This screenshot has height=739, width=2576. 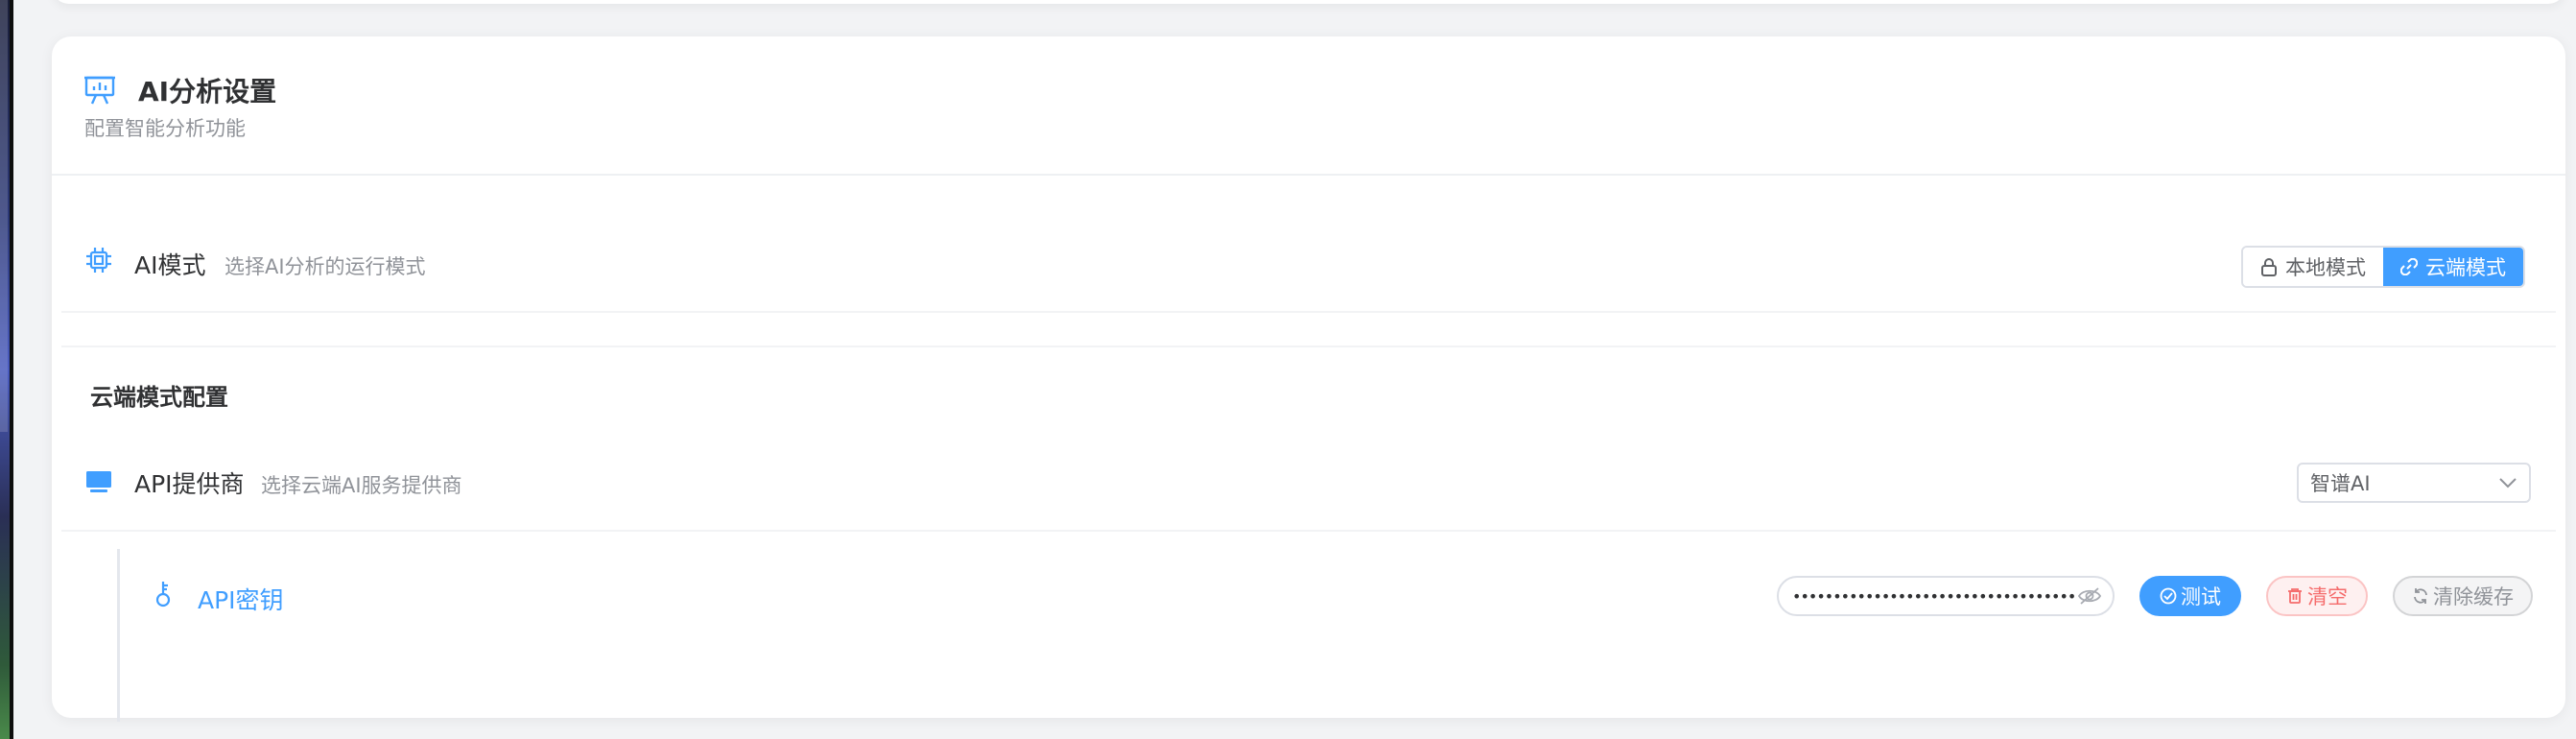 What do you see at coordinates (2508, 483) in the screenshot?
I see `chevron-down-icon` at bounding box center [2508, 483].